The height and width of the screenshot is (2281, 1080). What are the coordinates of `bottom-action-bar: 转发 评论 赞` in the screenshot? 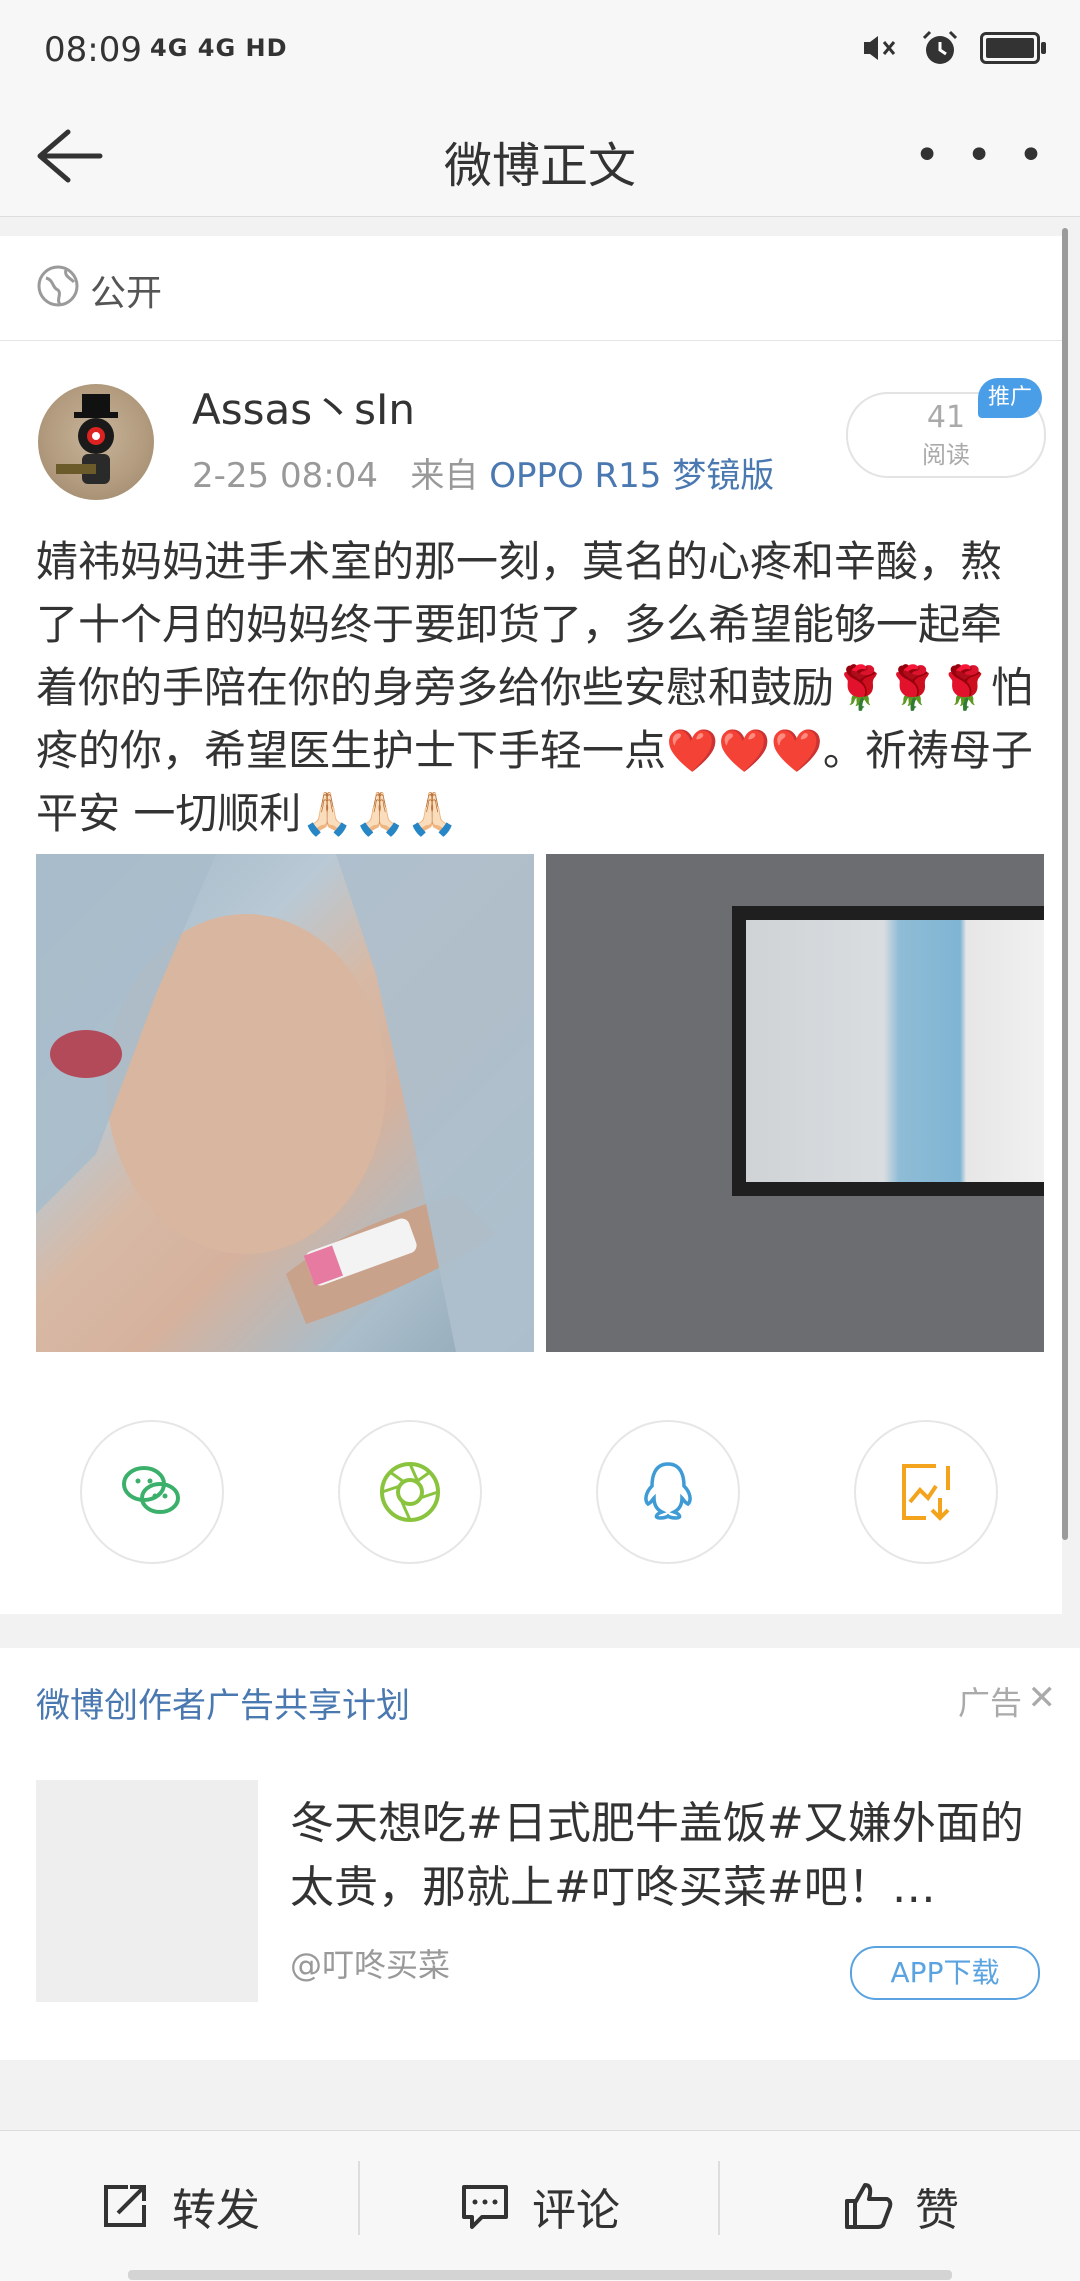 It's located at (540, 2205).